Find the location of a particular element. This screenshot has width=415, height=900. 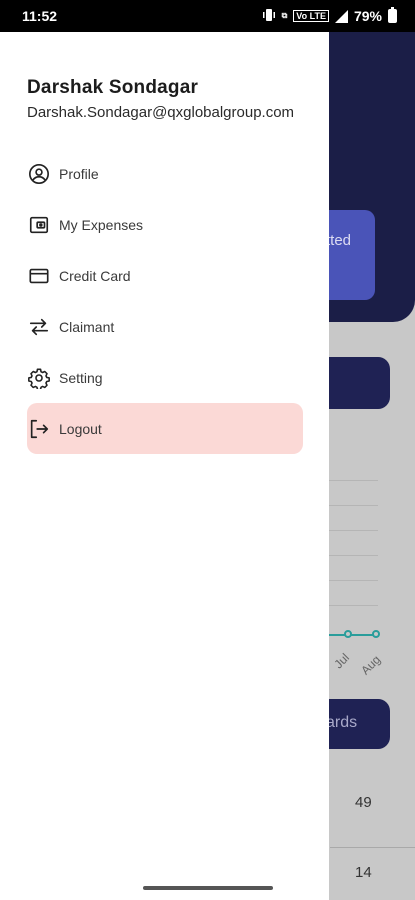

swap-arrows-icon is located at coordinates (39, 327).